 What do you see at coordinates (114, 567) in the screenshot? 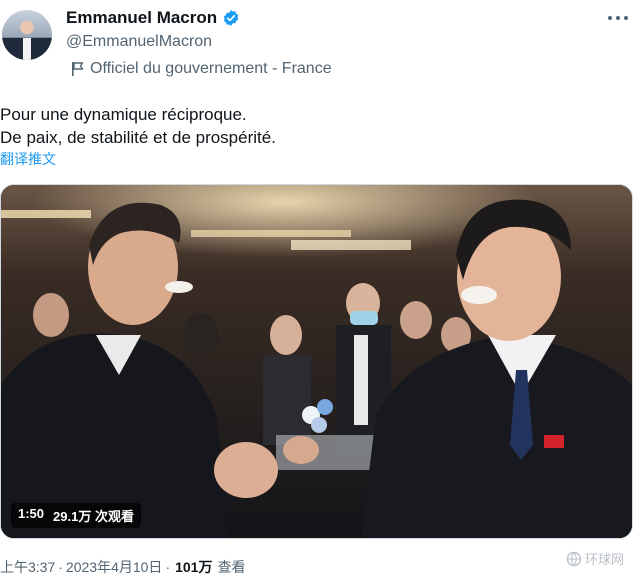
I see `tweet-date: 2023年4月10日` at bounding box center [114, 567].